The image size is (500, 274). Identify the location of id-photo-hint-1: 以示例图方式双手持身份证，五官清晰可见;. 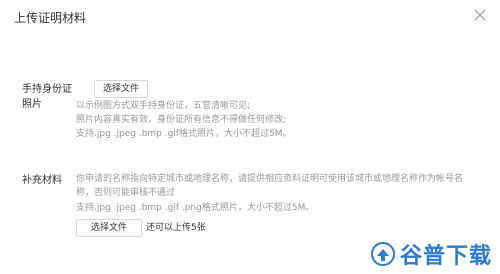
(163, 106).